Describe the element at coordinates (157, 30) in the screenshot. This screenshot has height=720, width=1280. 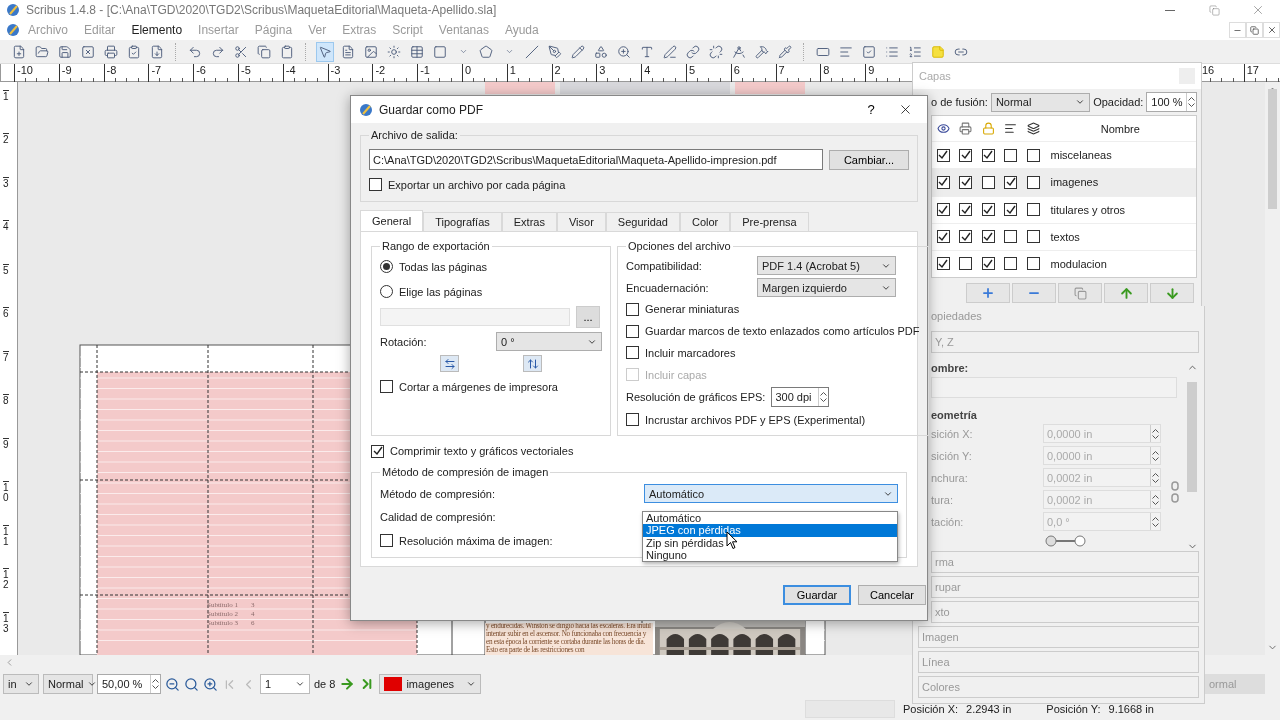
I see `menu-item: Elemento` at that location.